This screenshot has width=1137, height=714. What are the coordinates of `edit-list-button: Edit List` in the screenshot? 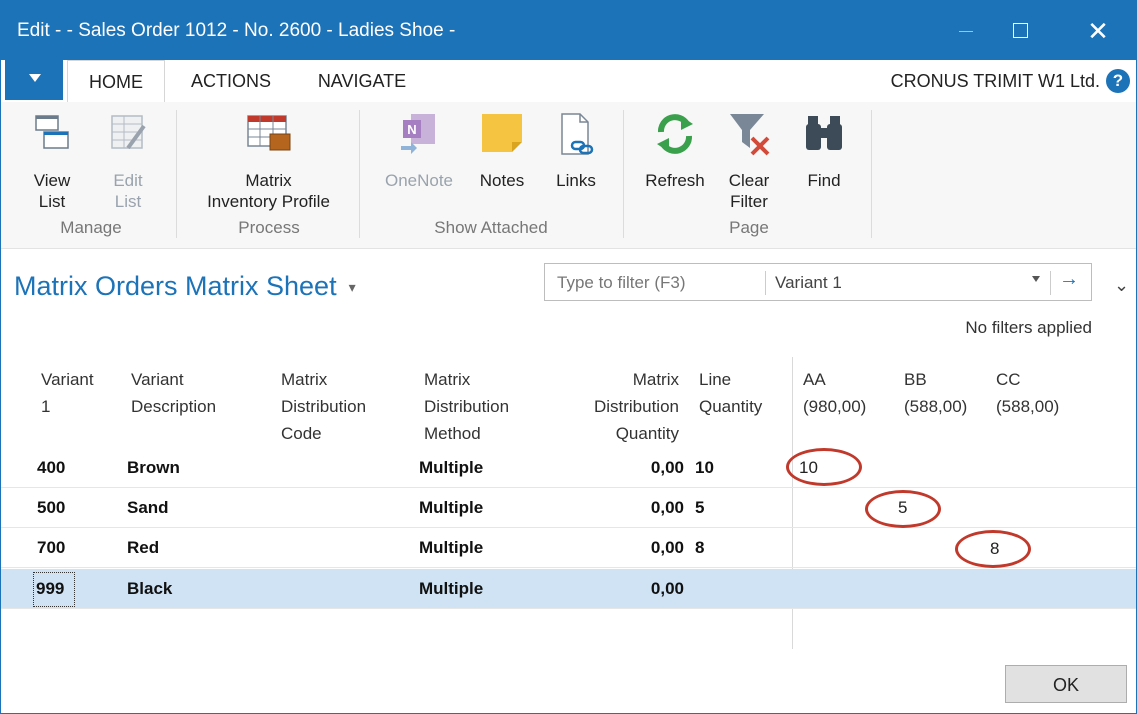 It's located at (128, 161).